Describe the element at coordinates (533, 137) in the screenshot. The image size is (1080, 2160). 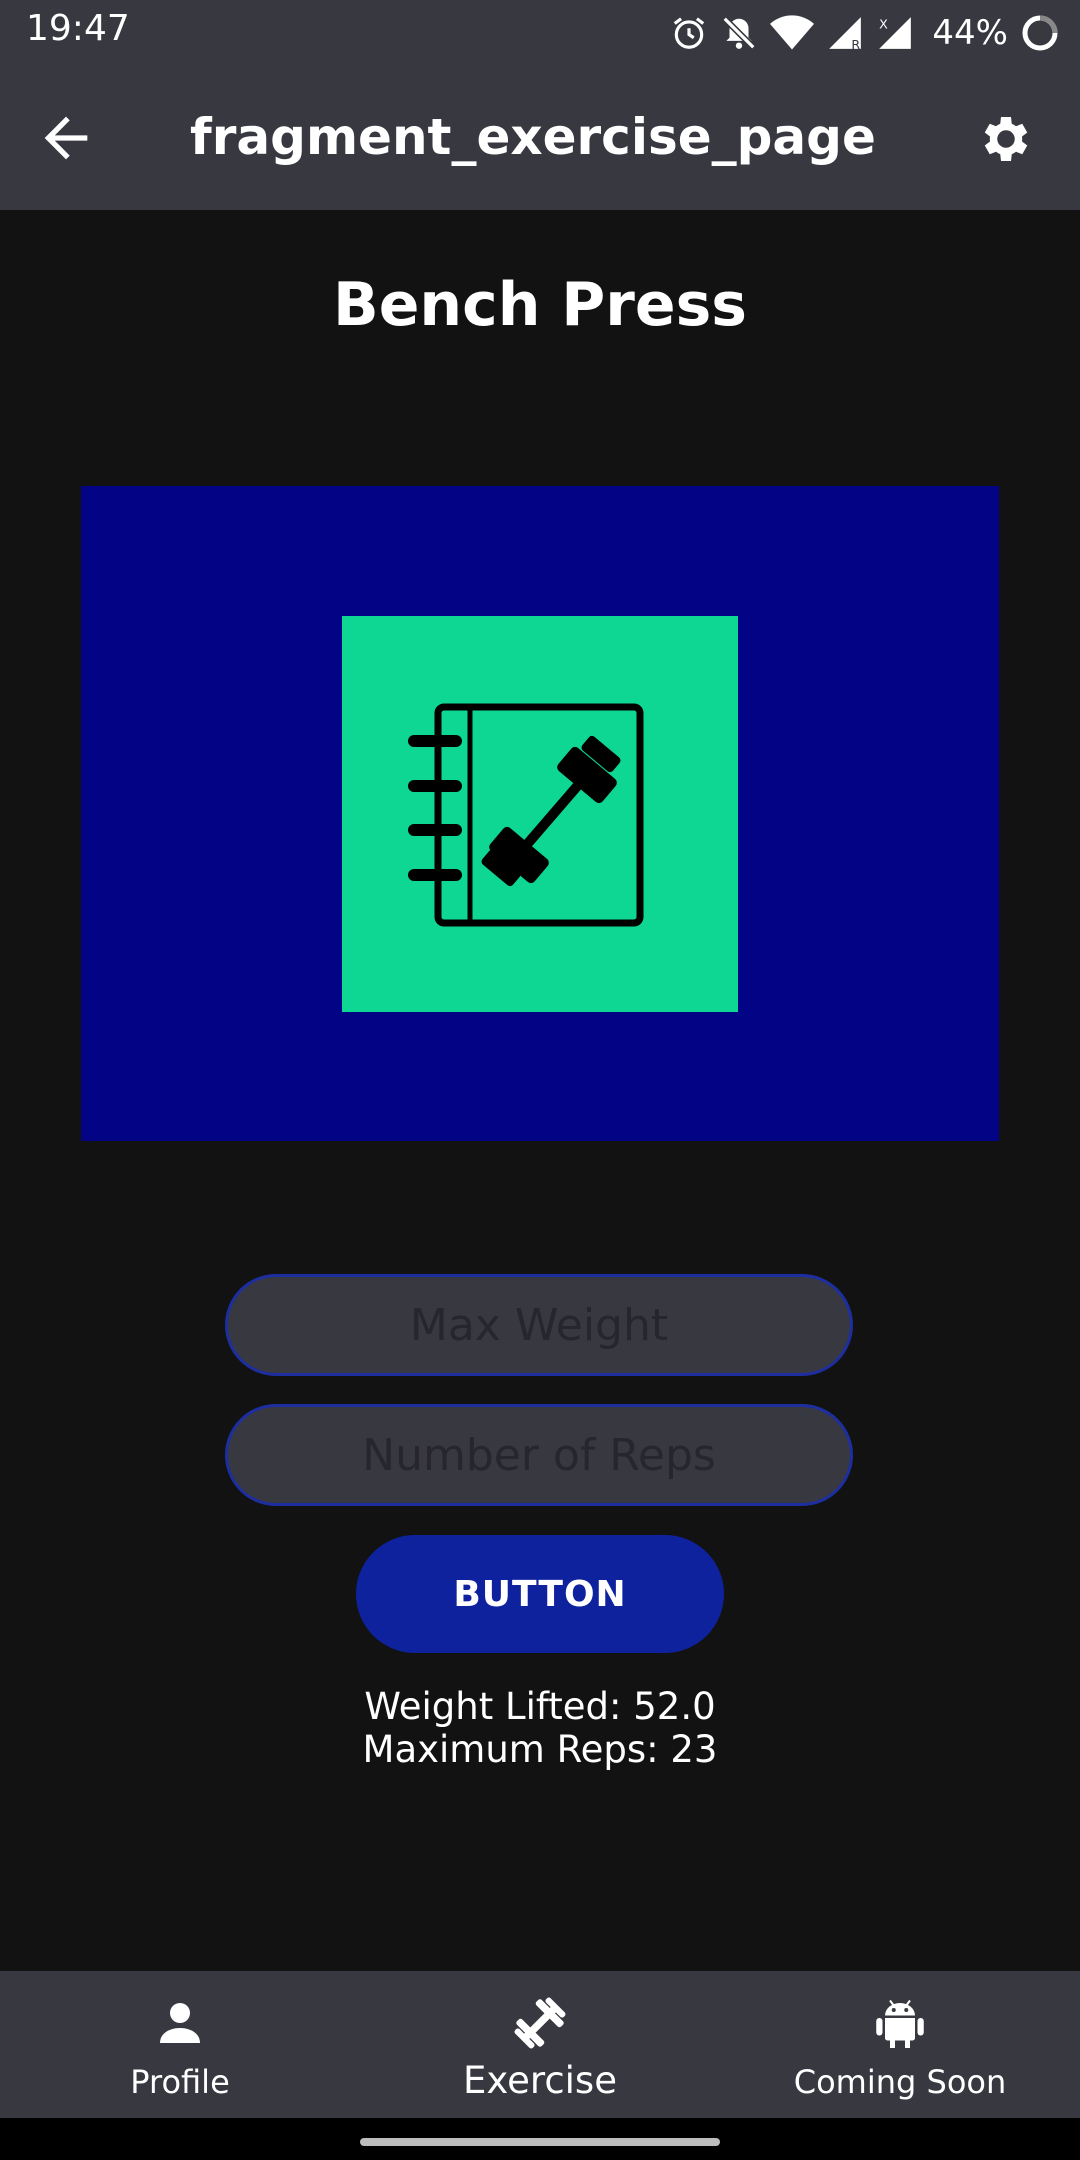
I see `toolbar-title: fragment_exercise_page` at that location.